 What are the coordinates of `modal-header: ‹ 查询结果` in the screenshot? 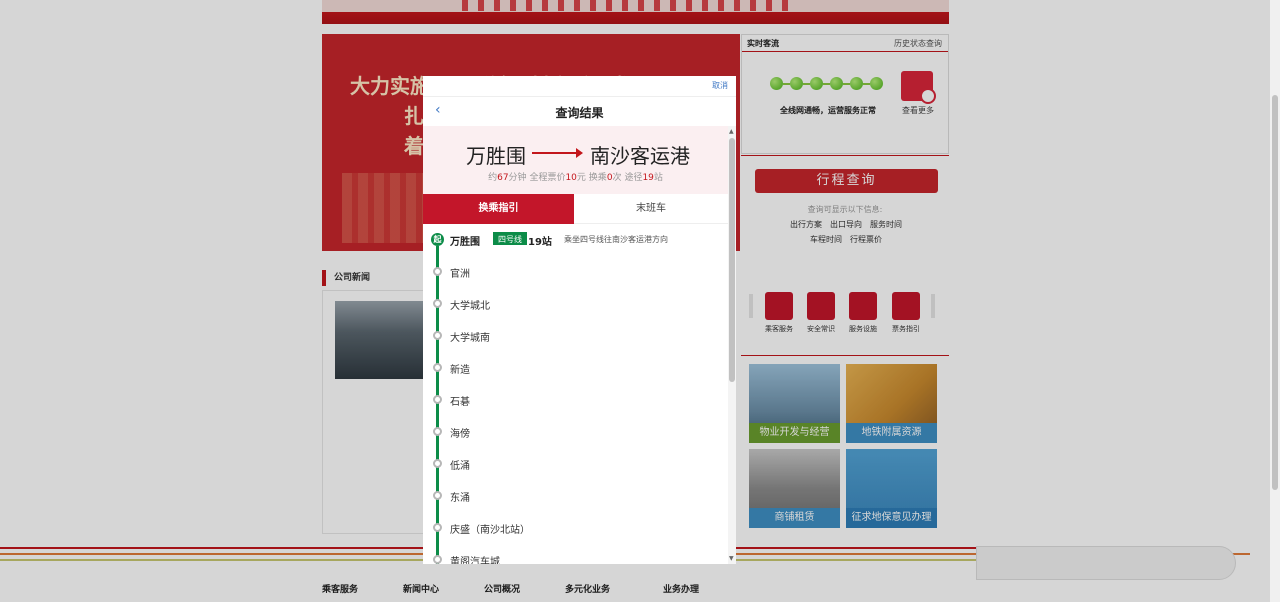 It's located at (579, 111).